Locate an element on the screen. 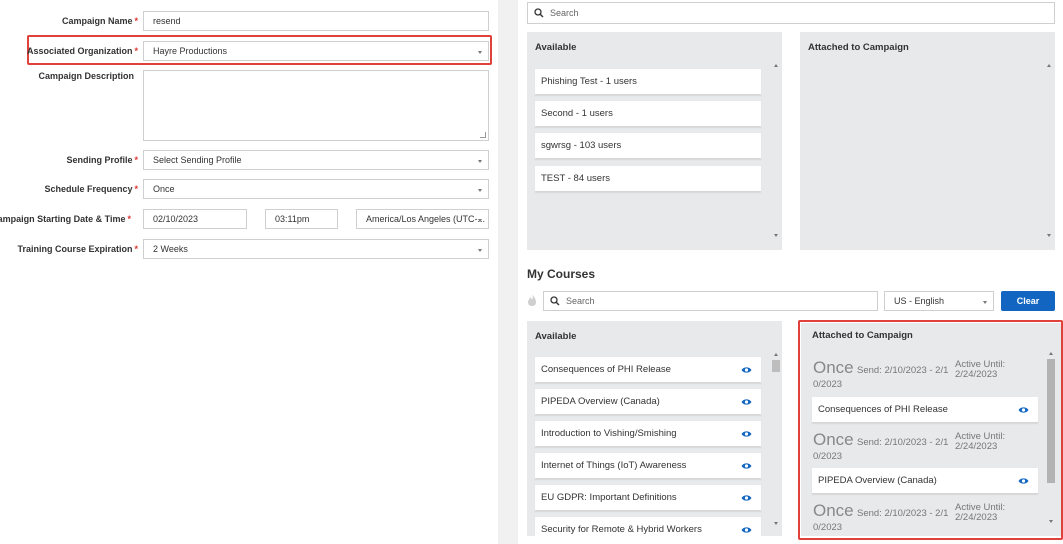 This screenshot has width=1063, height=544. courses-attached-title: Attached to Campaign is located at coordinates (862, 335).